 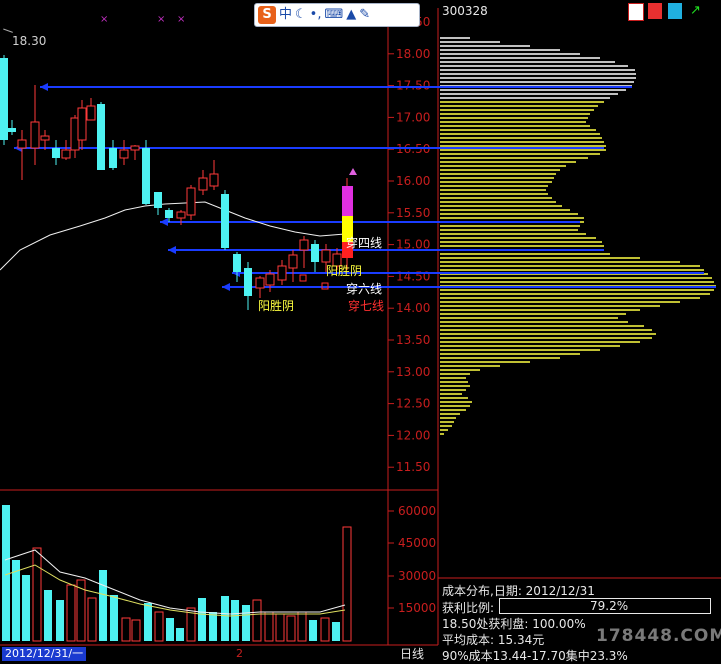 I want to click on watermark: 178448.COM, so click(x=658, y=636).